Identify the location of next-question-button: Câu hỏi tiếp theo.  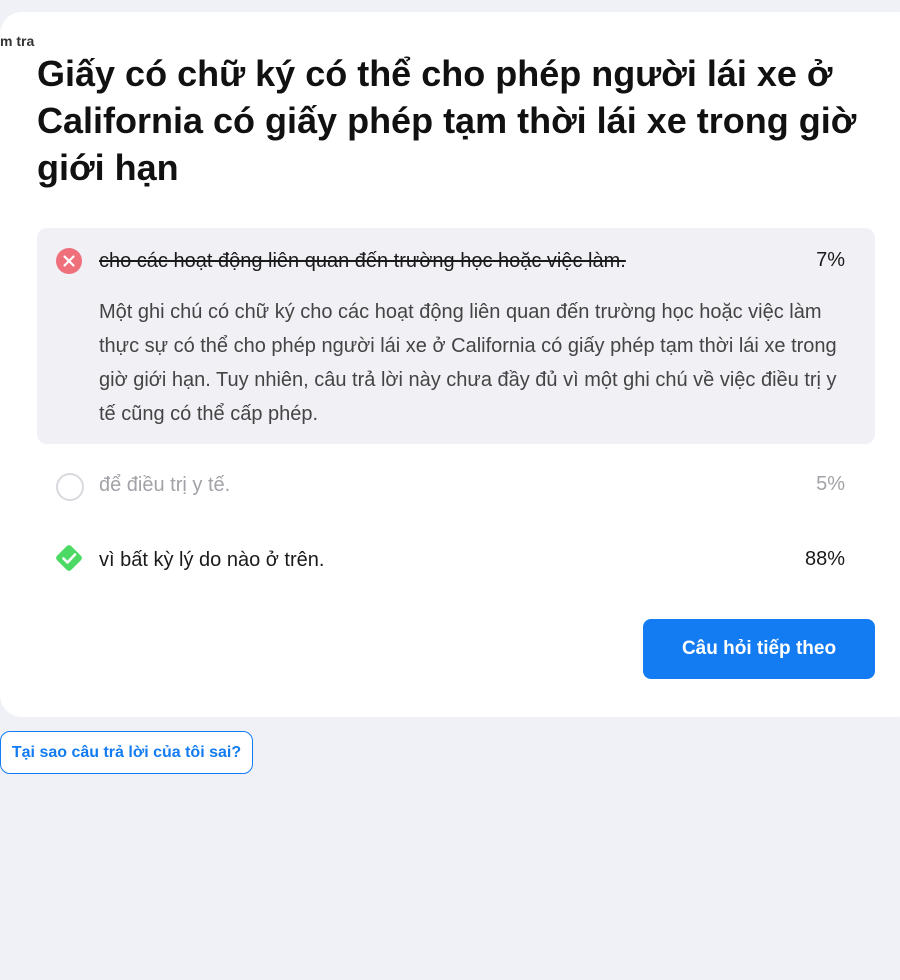
(759, 649).